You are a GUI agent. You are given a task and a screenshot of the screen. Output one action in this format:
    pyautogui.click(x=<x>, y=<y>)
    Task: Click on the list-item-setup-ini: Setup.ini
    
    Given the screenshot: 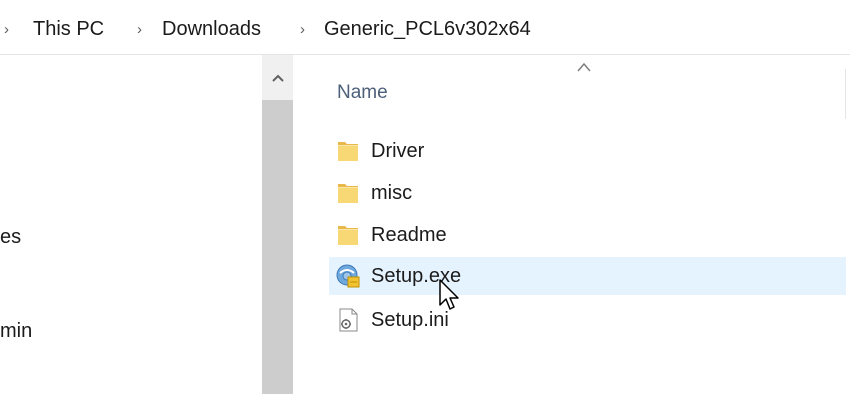 What is the action you would take?
    pyautogui.click(x=587, y=320)
    